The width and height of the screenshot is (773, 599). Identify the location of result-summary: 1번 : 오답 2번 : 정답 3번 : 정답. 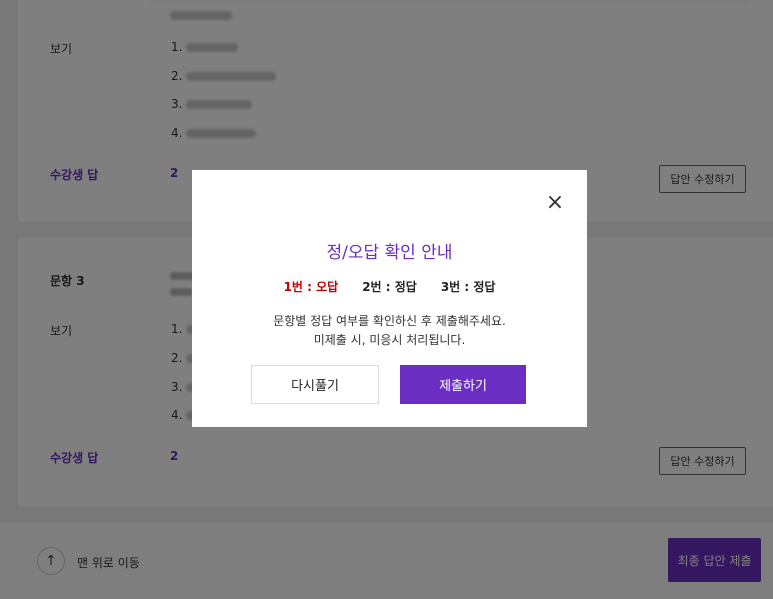
(389, 286).